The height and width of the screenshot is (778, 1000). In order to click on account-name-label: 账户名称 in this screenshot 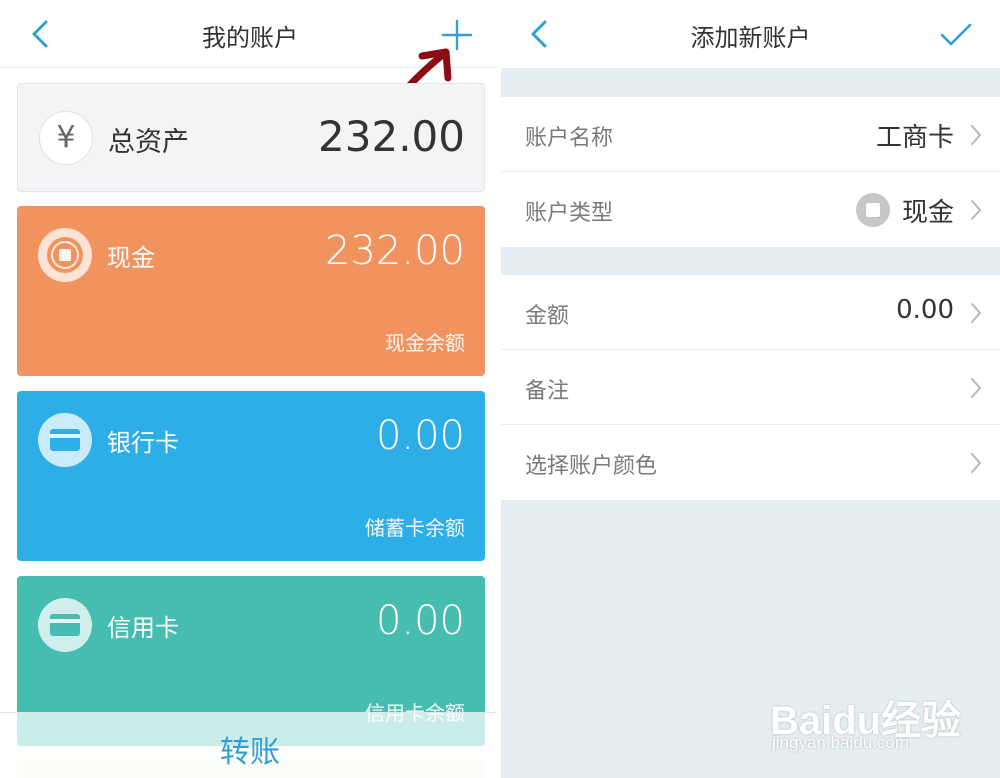, I will do `click(569, 138)`.